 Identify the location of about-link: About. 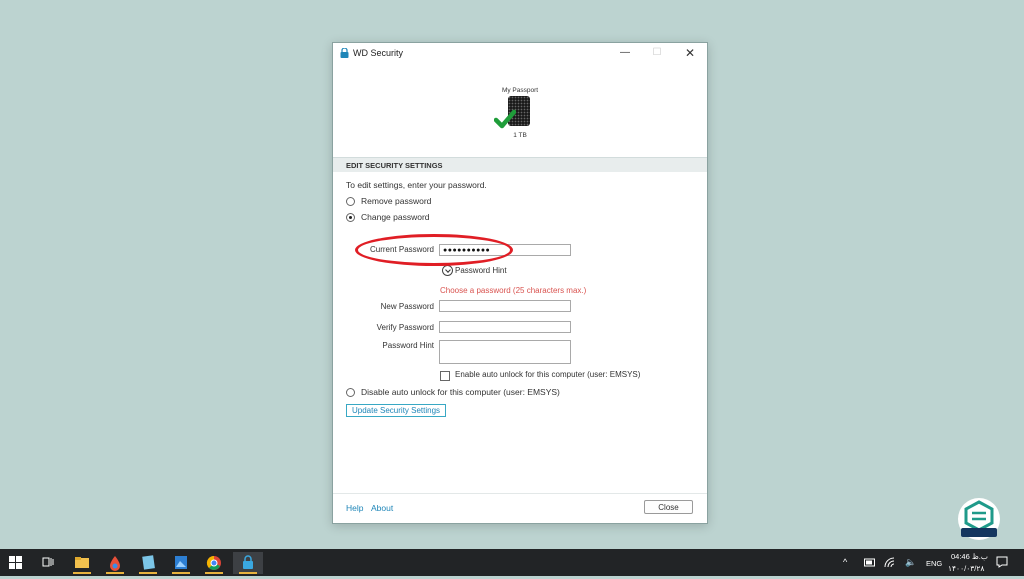
(382, 508).